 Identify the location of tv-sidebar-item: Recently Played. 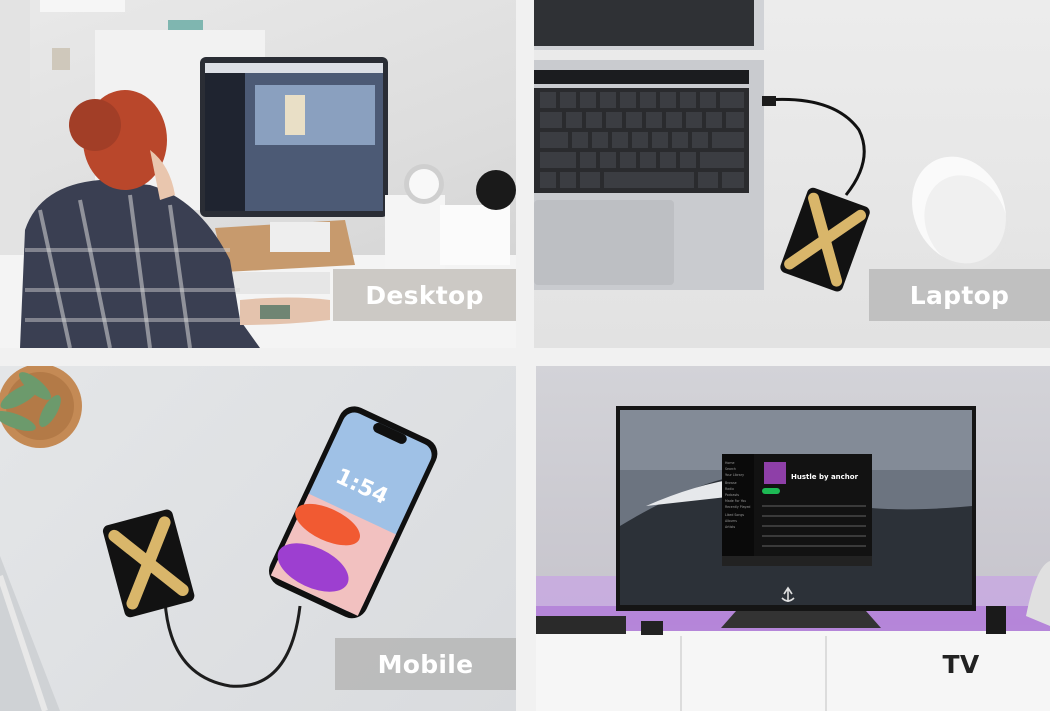
(737, 507).